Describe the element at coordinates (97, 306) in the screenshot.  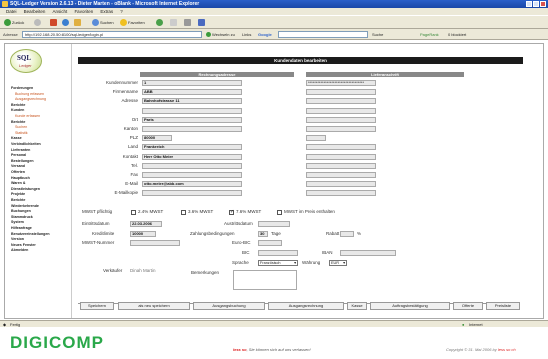
I see `speichern-button: Speichern` at that location.